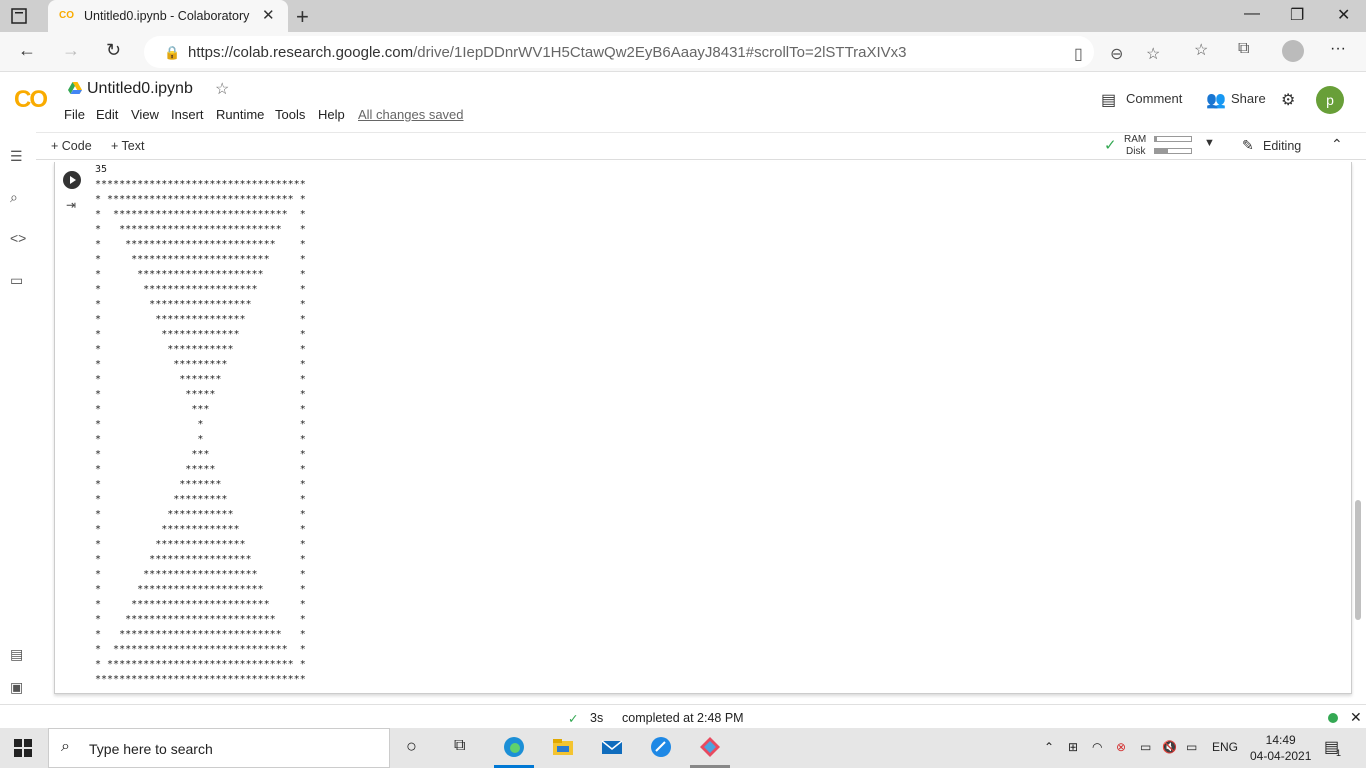 The image size is (1366, 768). I want to click on menu-tools: Tools, so click(290, 114).